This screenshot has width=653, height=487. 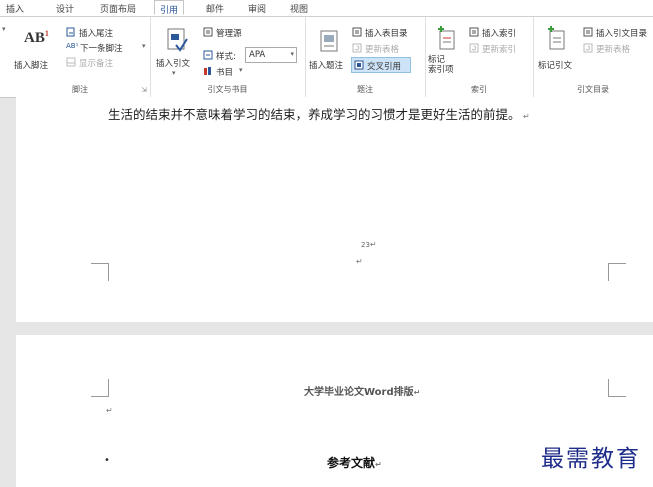 I want to click on mark-entry-icon, so click(x=446, y=38).